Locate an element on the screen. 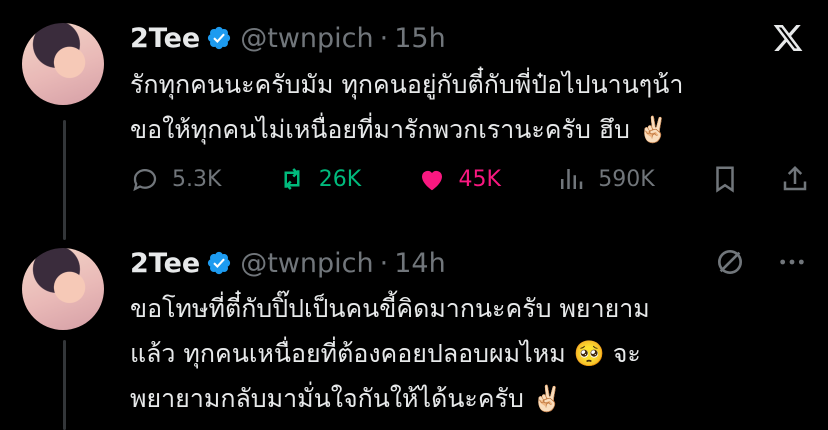  bookmark-icon is located at coordinates (725, 179).